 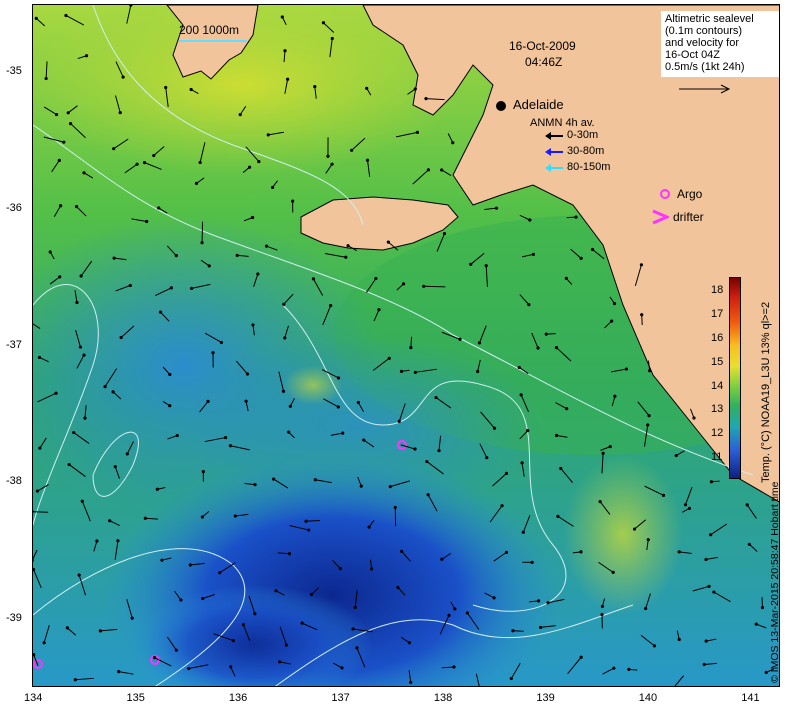 I want to click on temperature-colorbar, so click(x=735, y=378).